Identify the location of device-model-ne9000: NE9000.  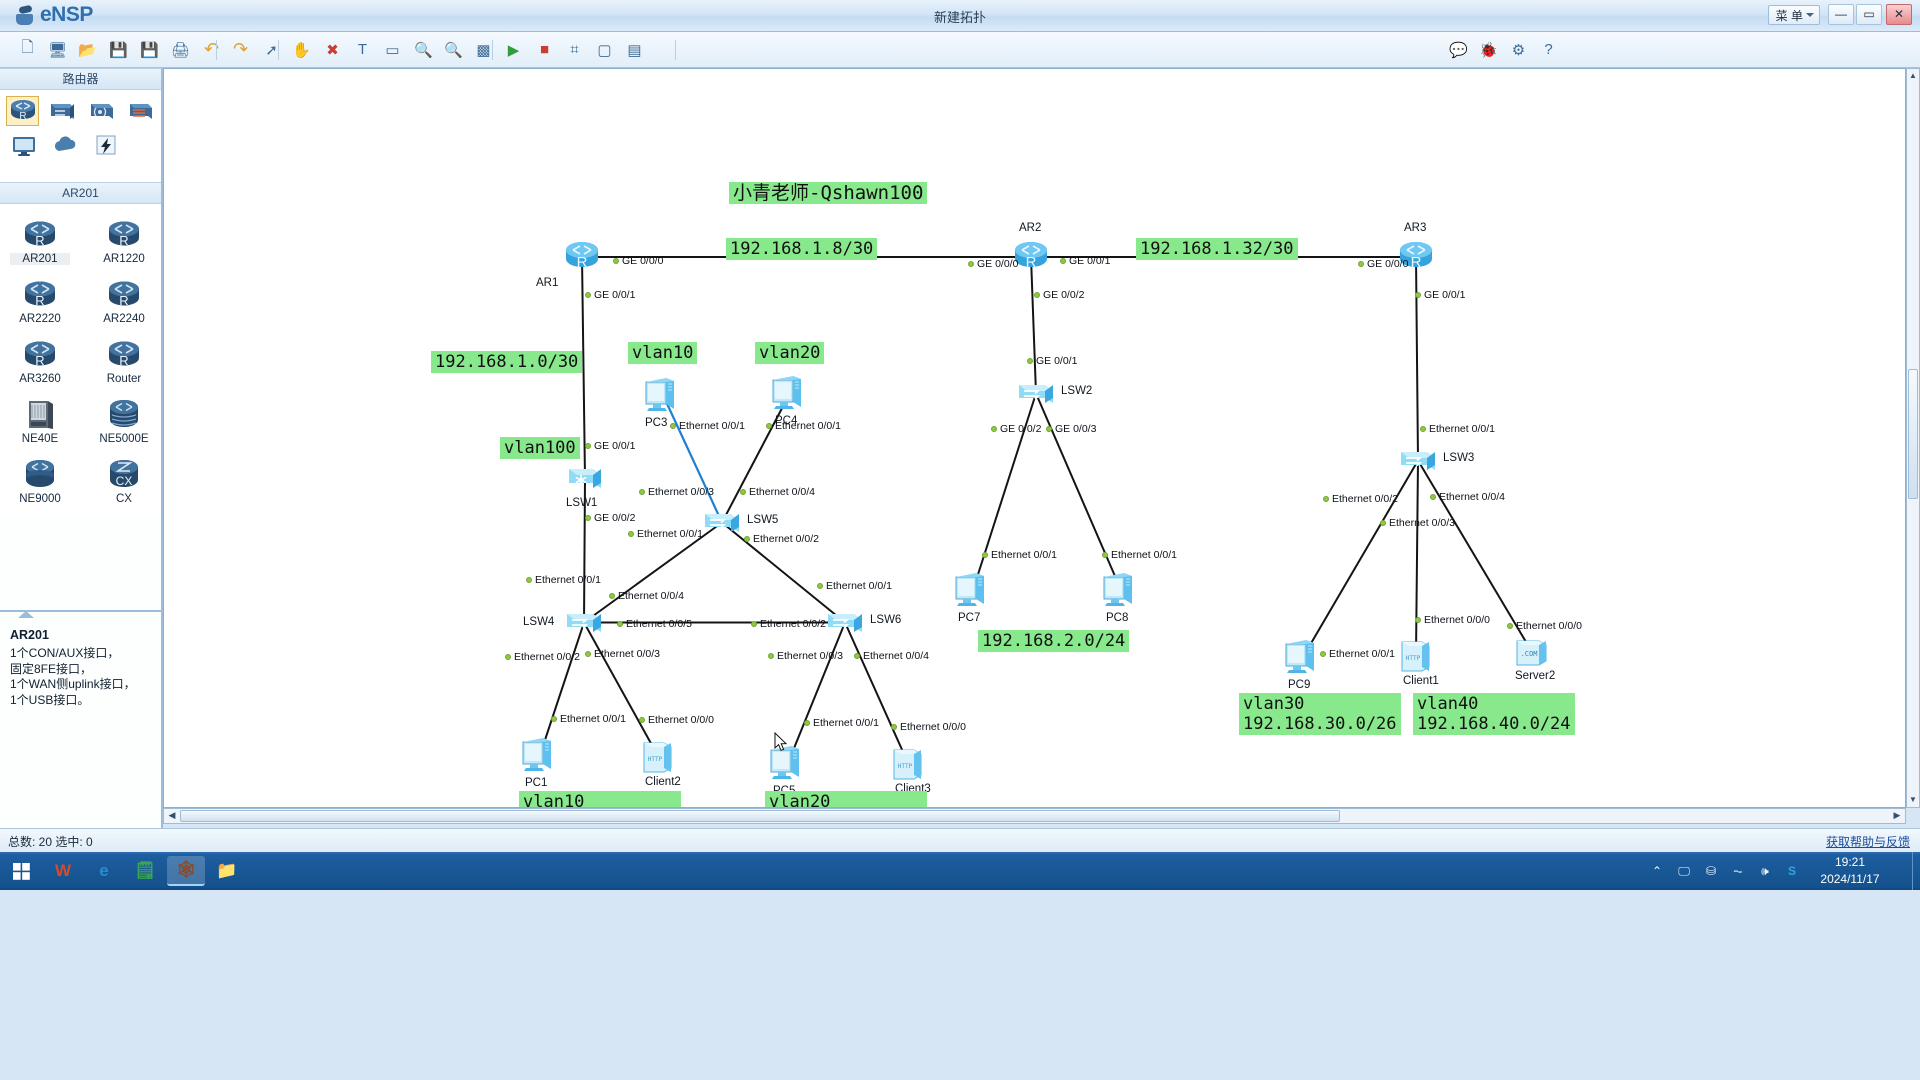
(40, 478).